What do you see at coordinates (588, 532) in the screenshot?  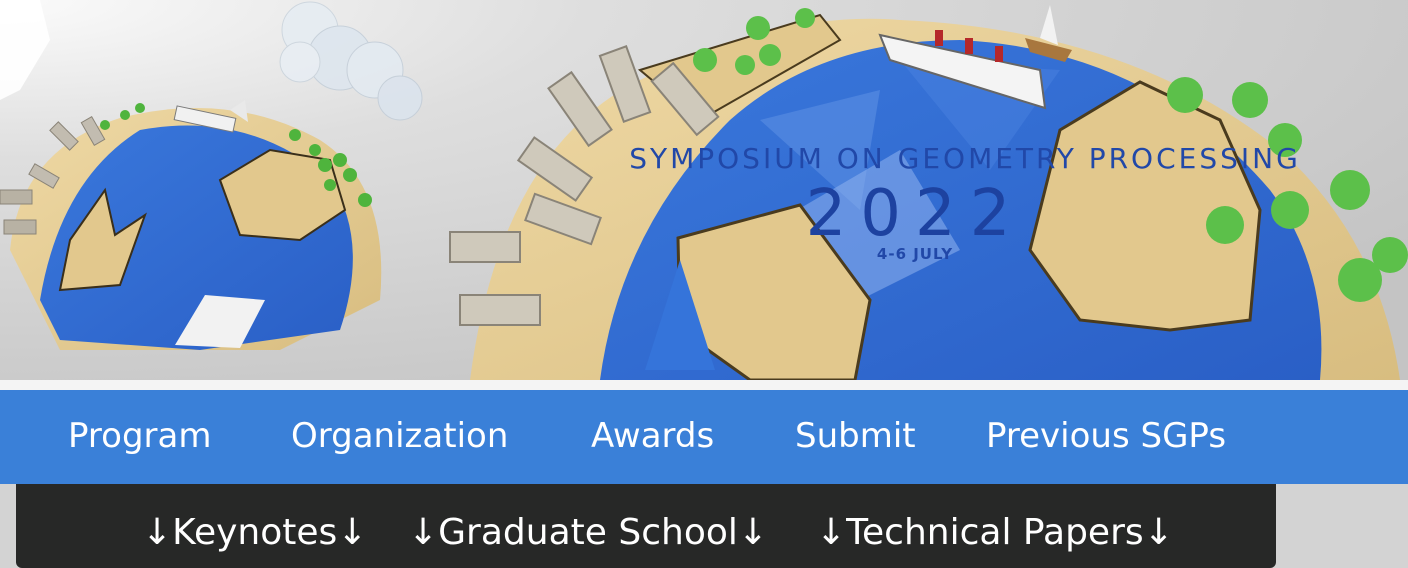 I see `subnav-item-graduate-school: ↓Graduate School↓` at bounding box center [588, 532].